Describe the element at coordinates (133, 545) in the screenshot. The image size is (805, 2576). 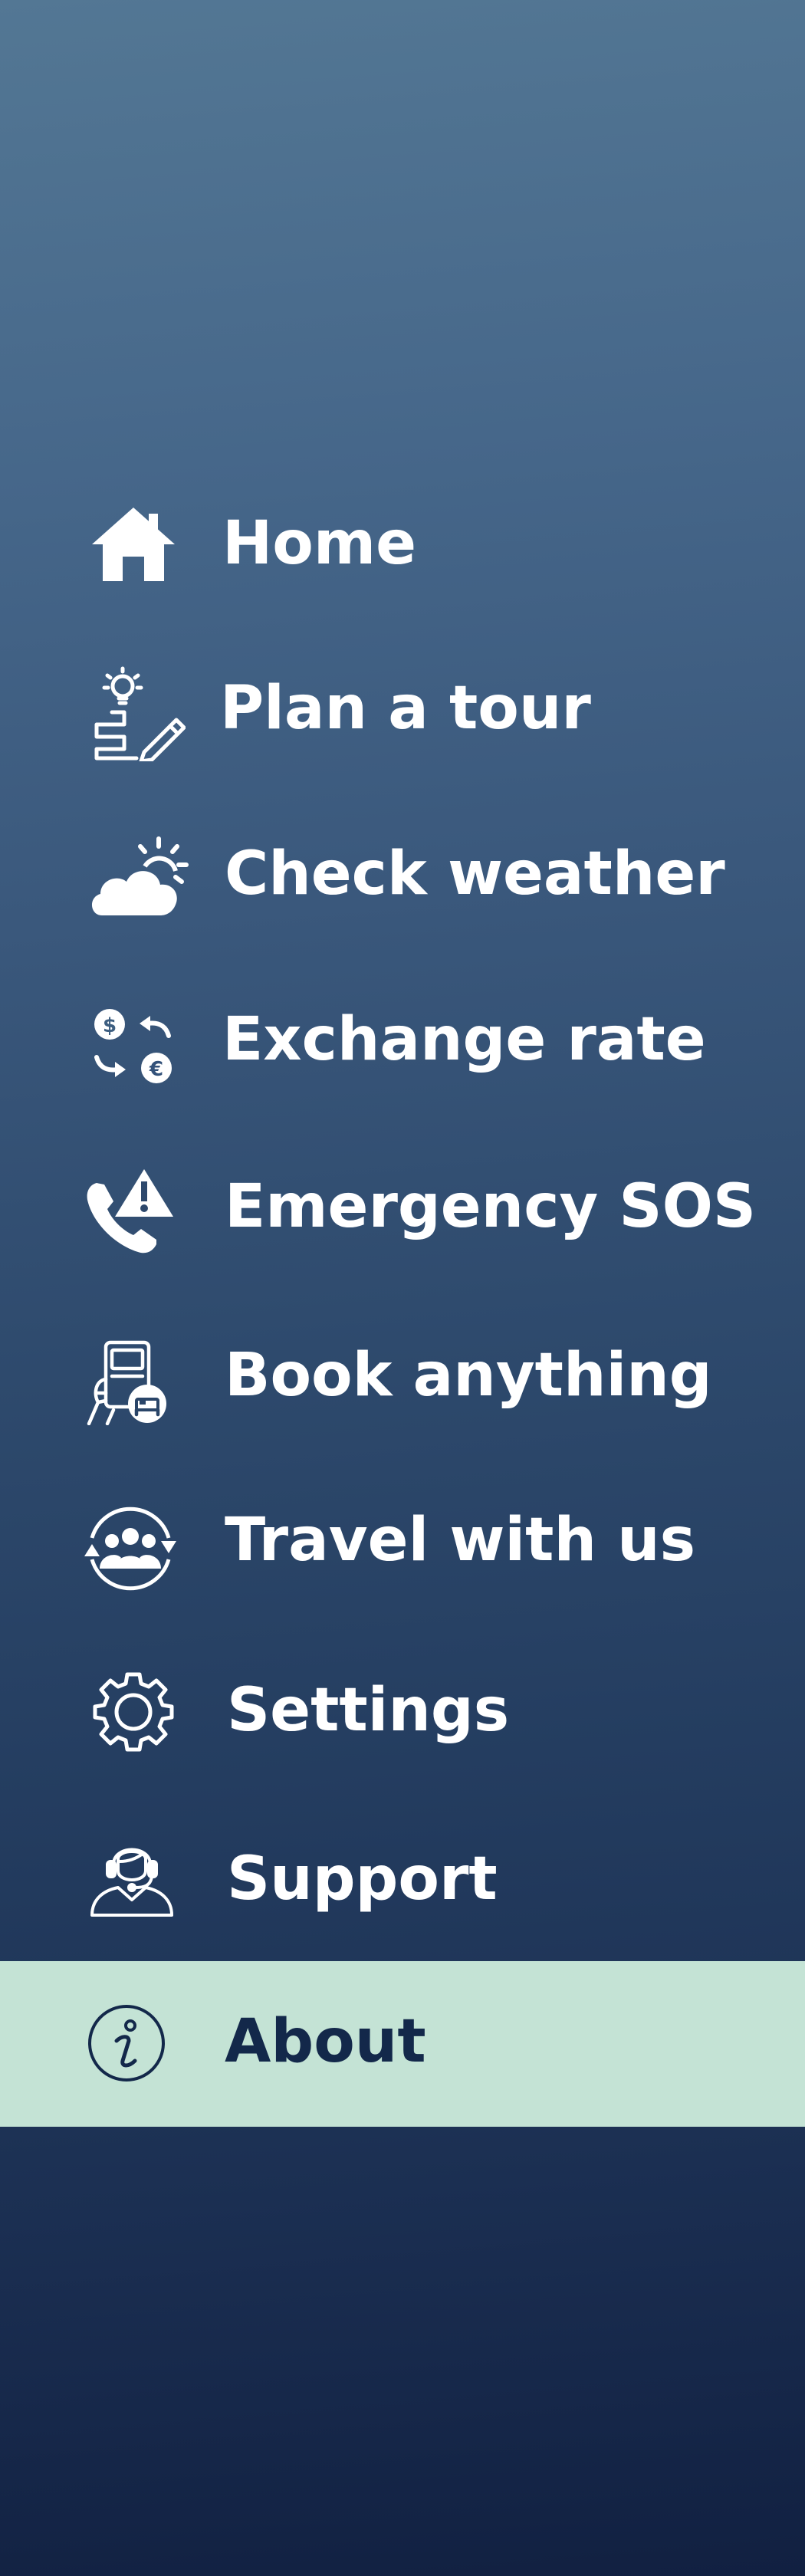
I see `home-icon` at that location.